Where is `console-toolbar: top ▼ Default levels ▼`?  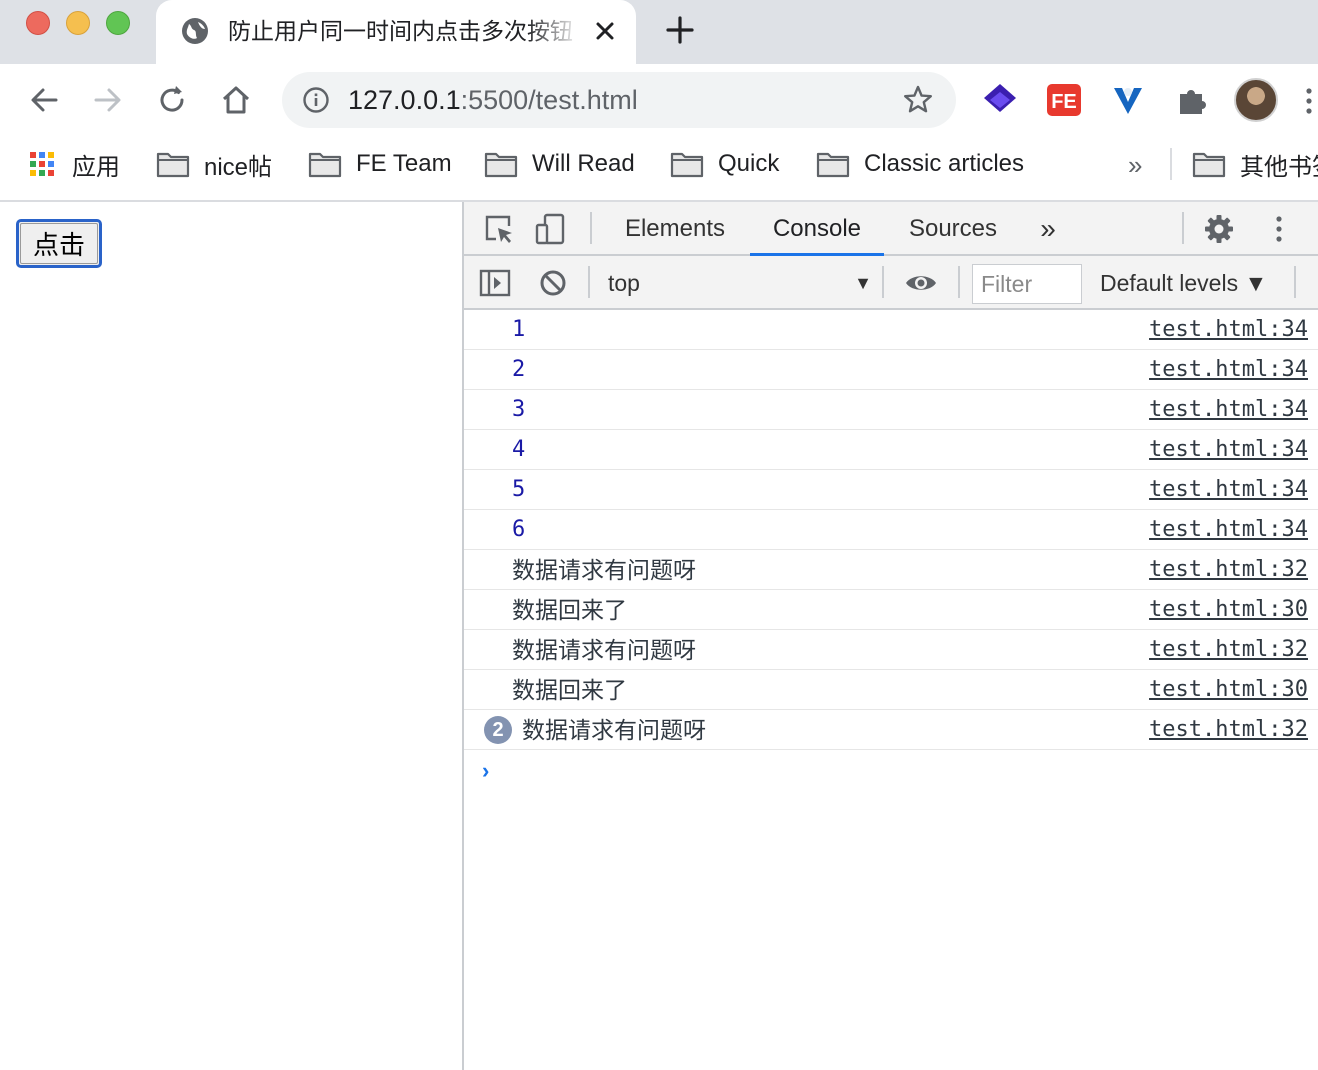 console-toolbar: top ▼ Default levels ▼ is located at coordinates (891, 283).